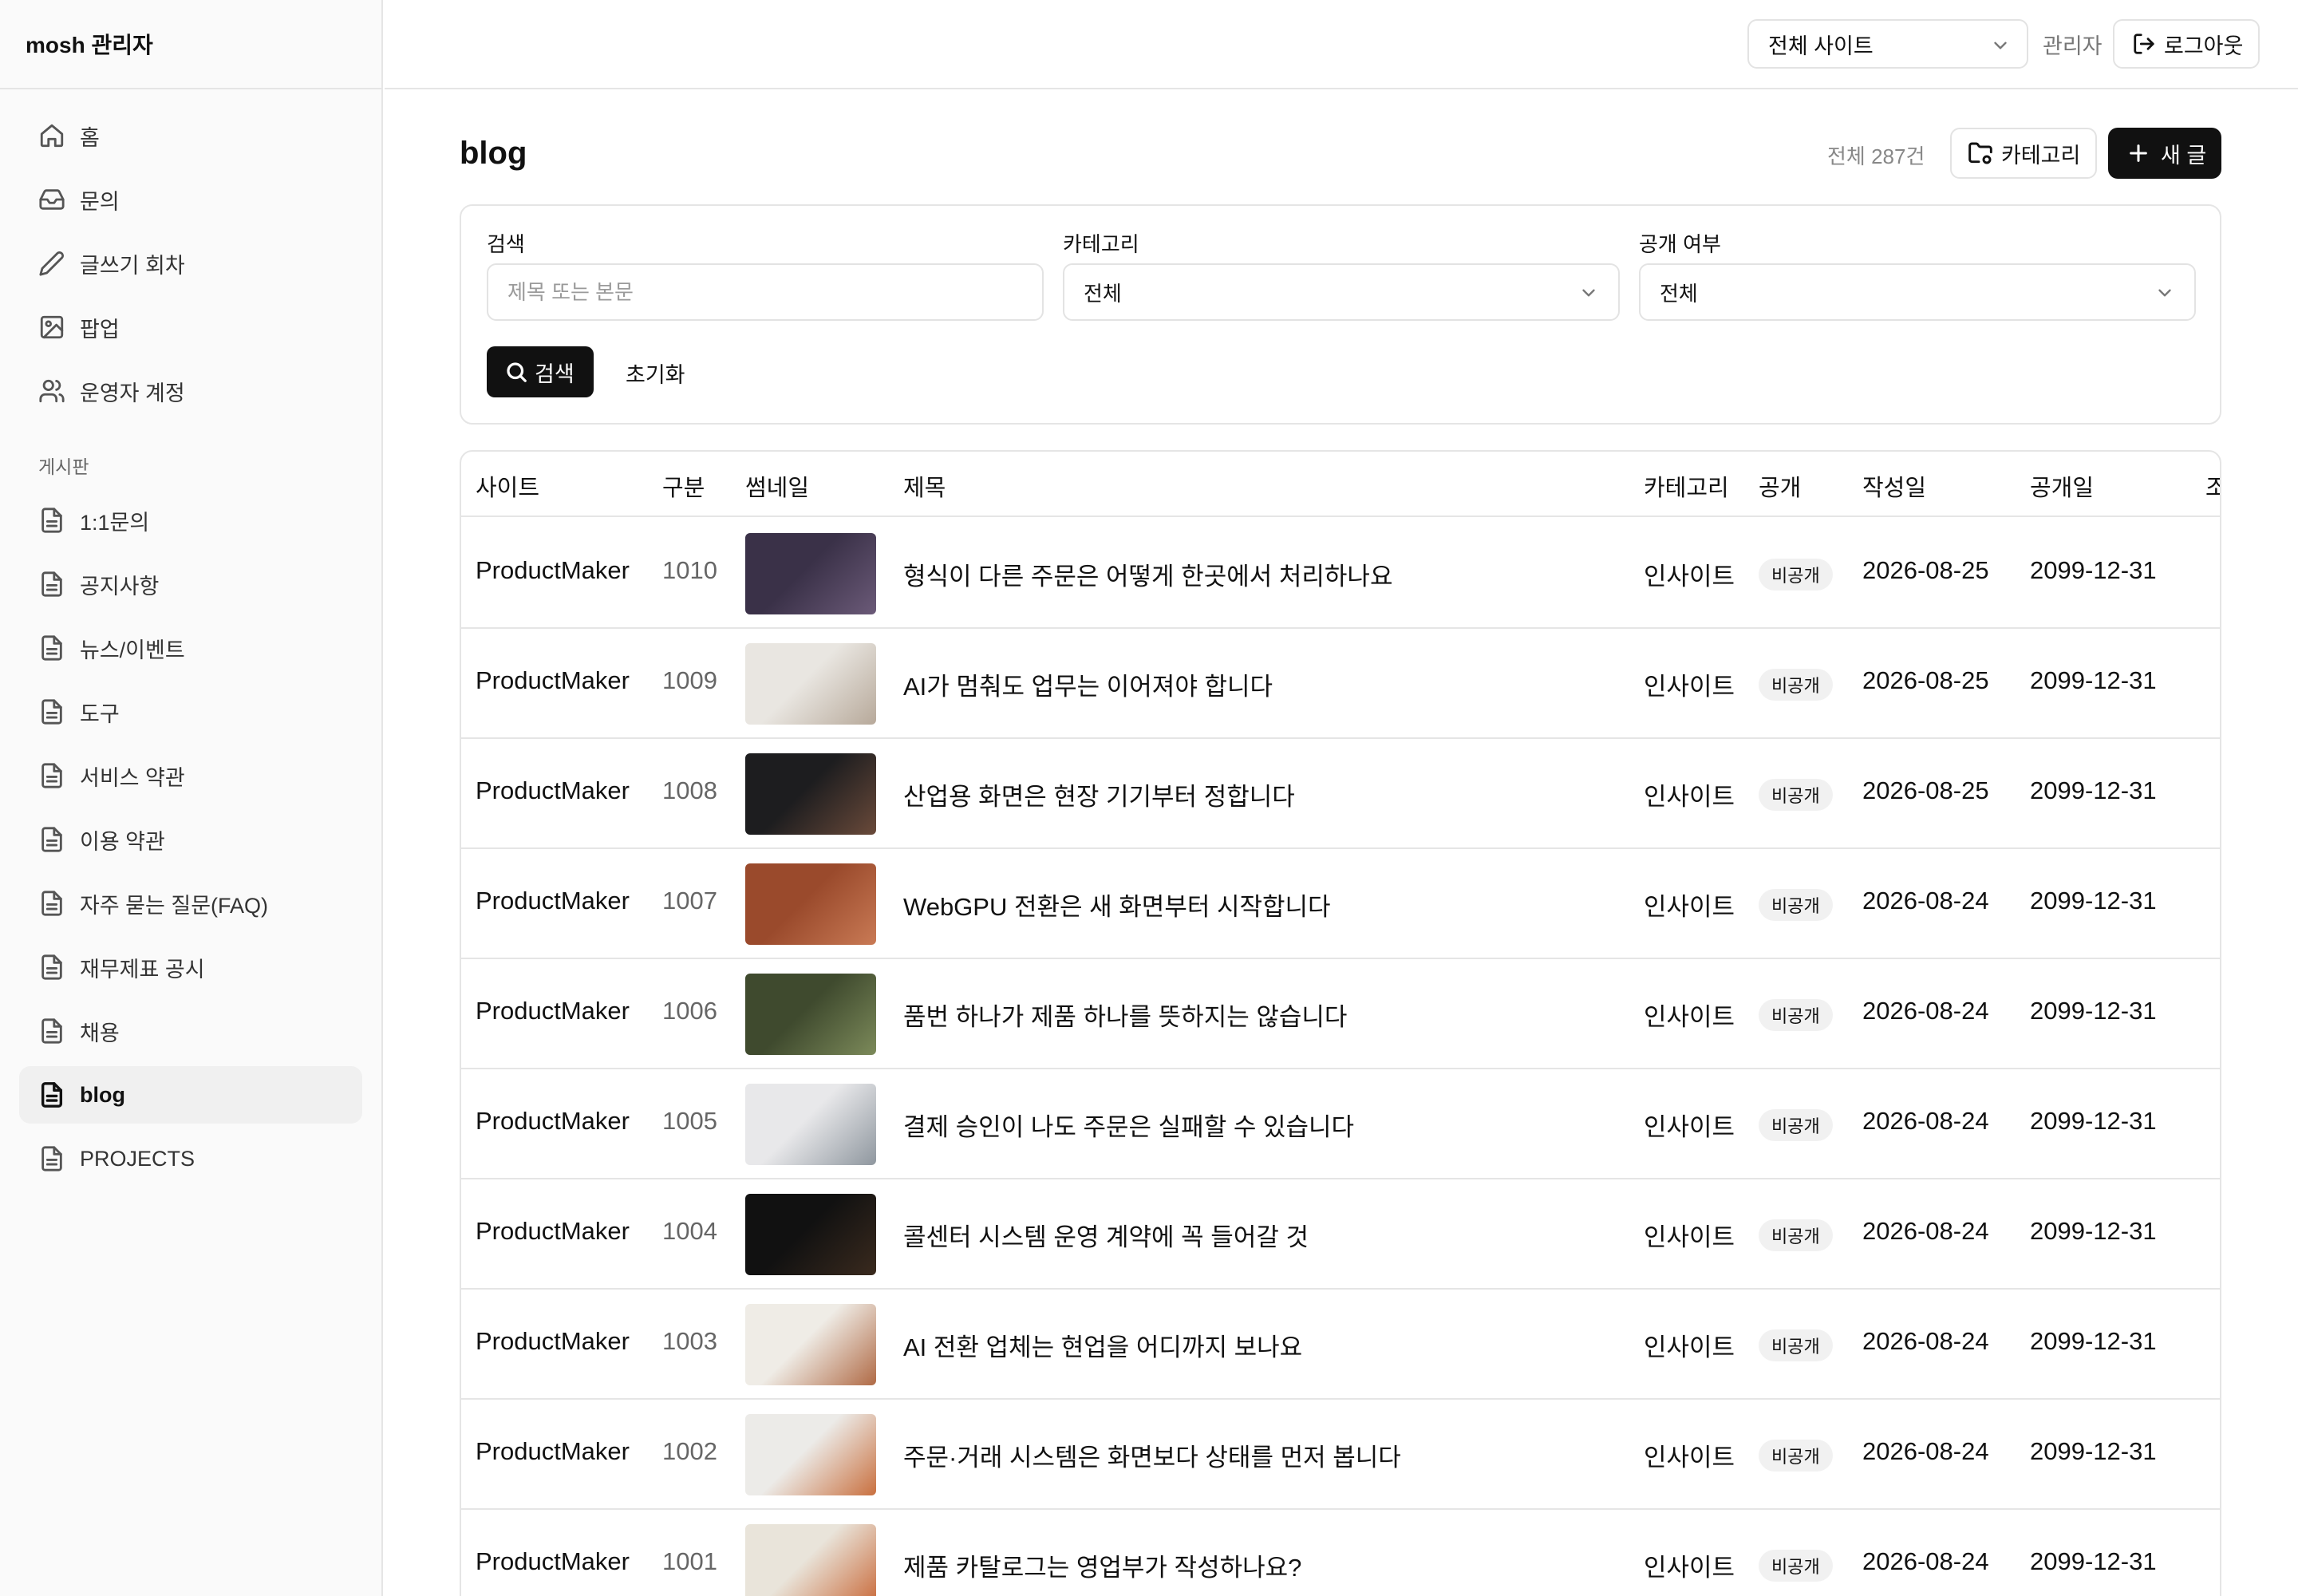 The height and width of the screenshot is (1596, 2298). Describe the element at coordinates (1780, 486) in the screenshot. I see `column-header: 공개` at that location.